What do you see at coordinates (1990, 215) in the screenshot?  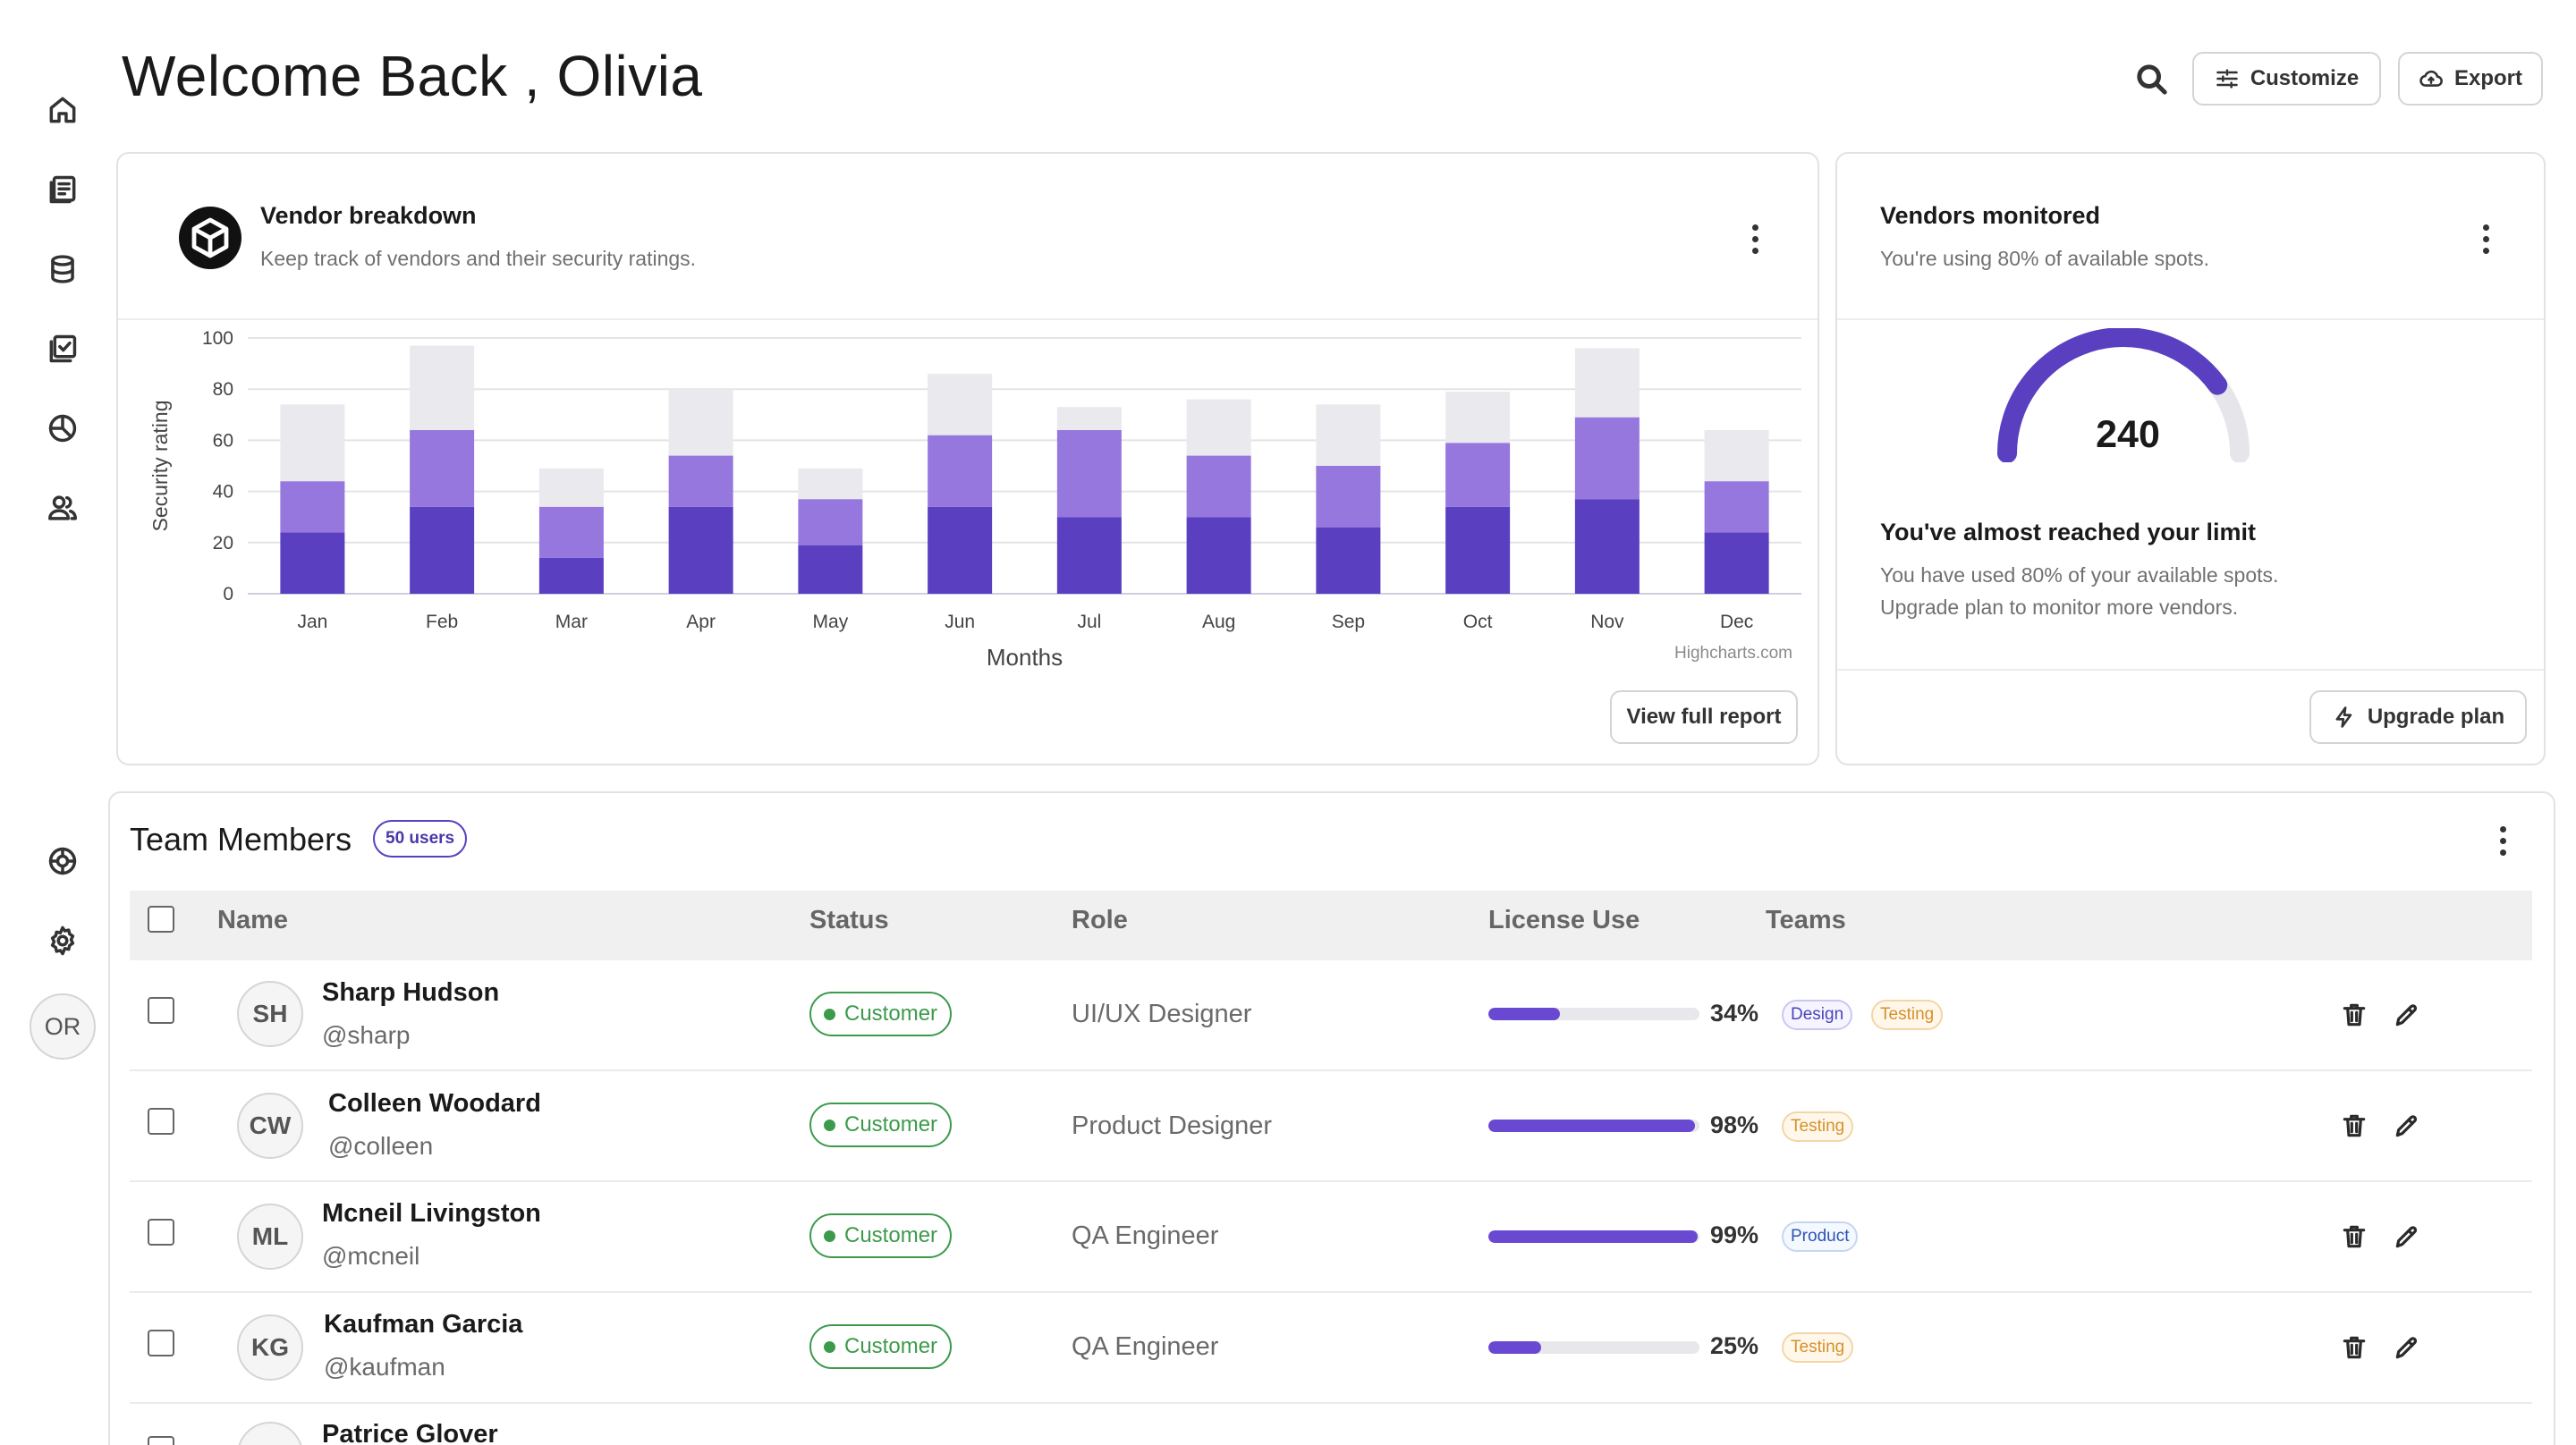 I see `monitor-card-title: Vendors monitored` at bounding box center [1990, 215].